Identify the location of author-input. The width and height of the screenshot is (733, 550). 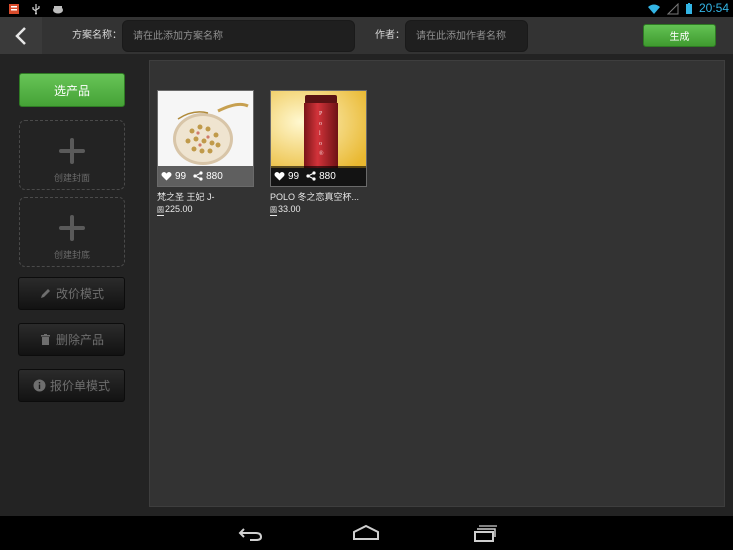
(466, 36).